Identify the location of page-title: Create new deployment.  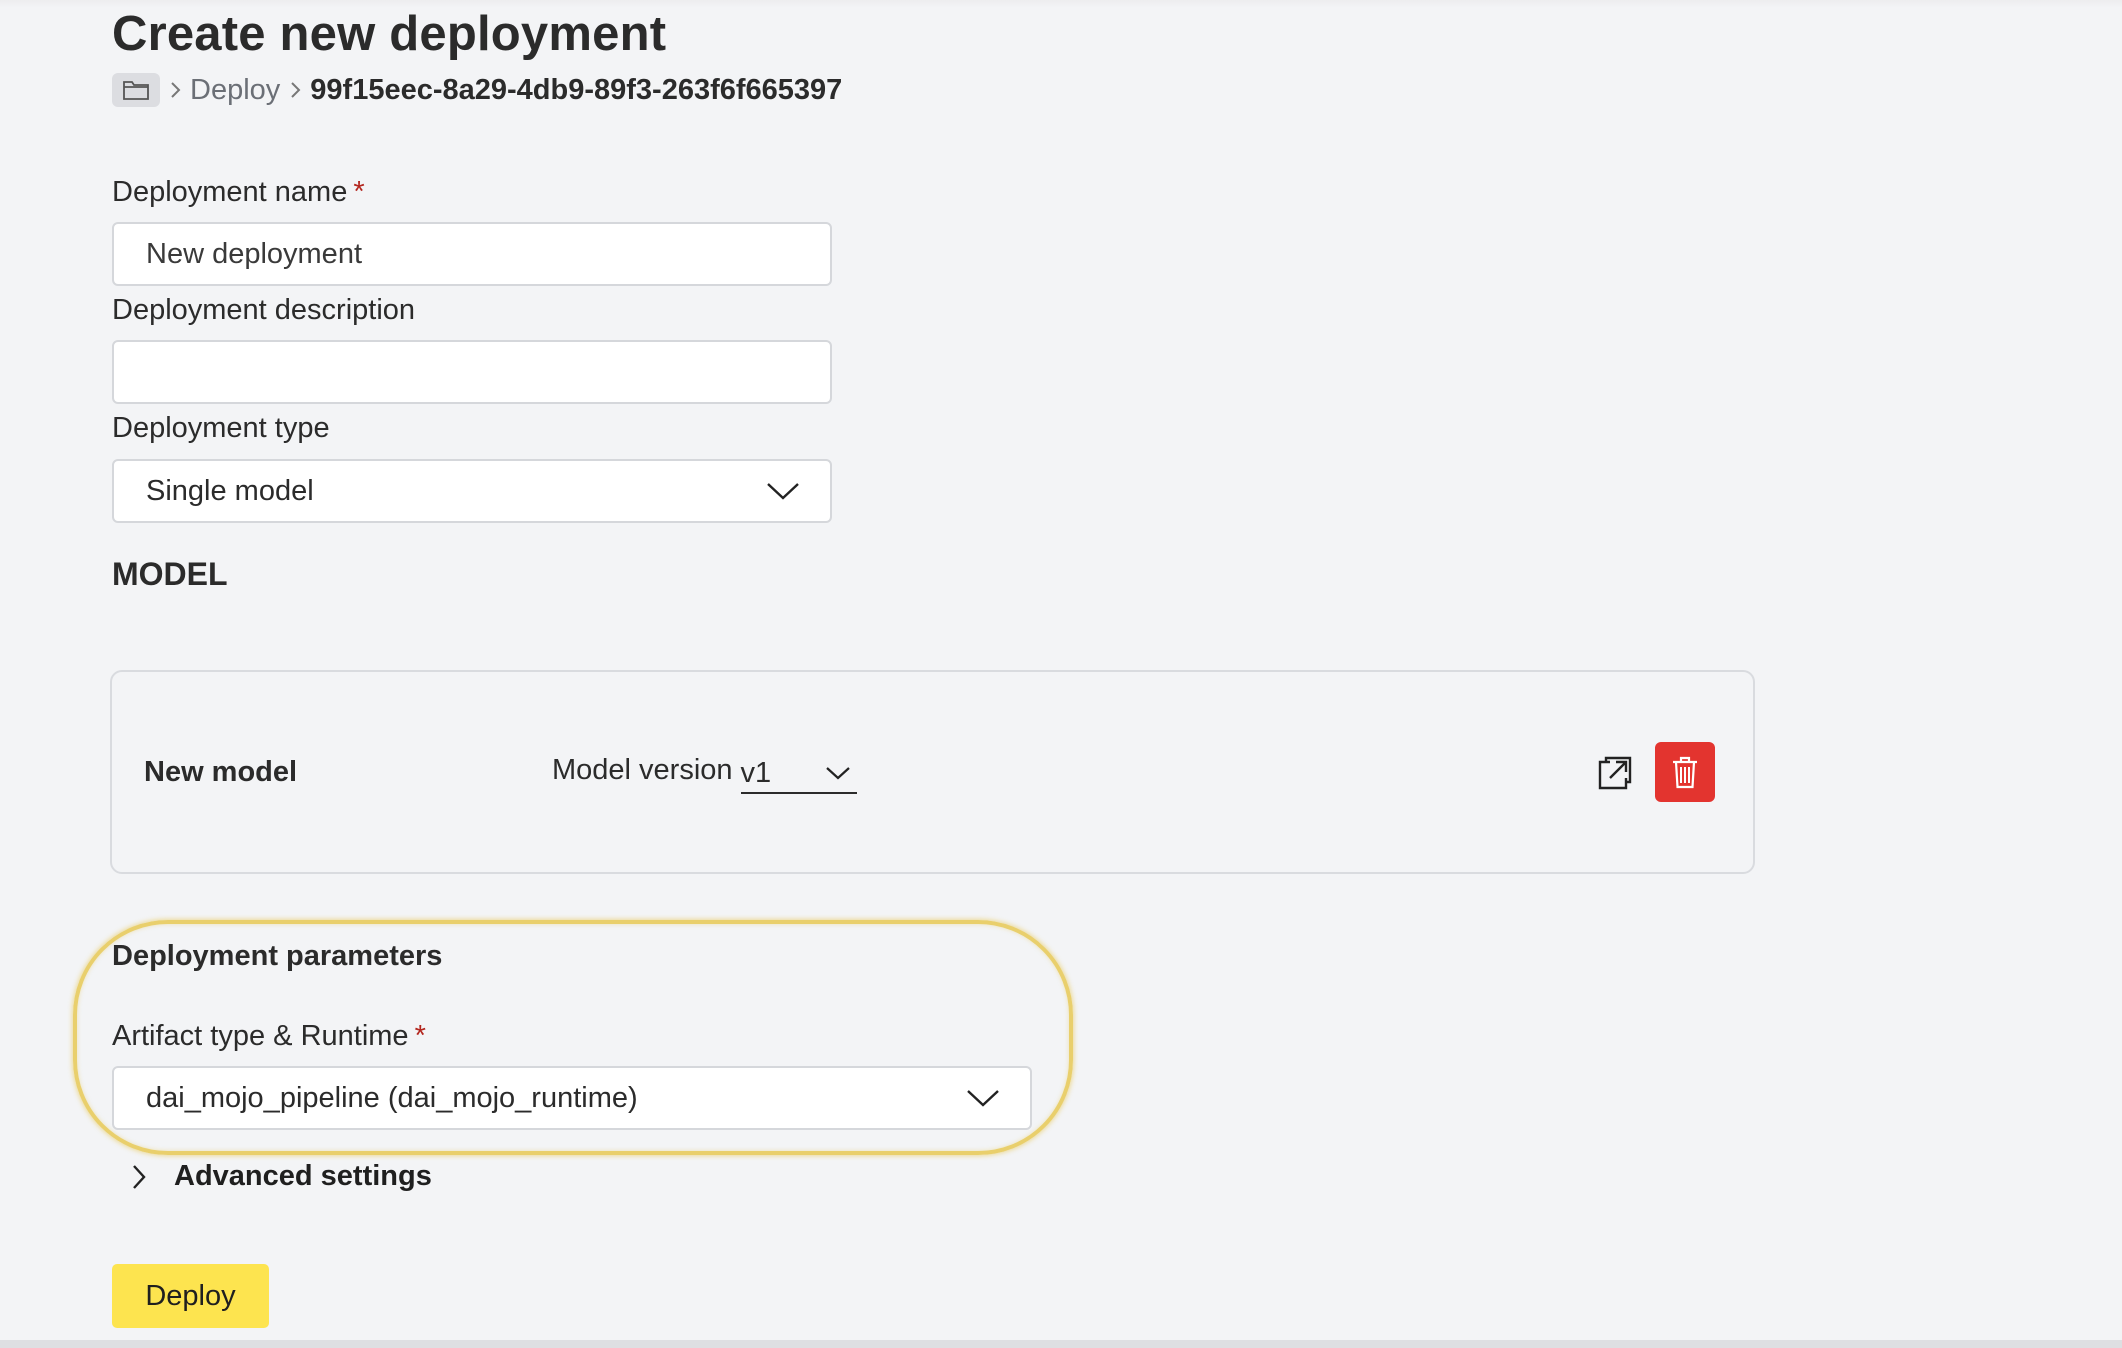
(389, 34).